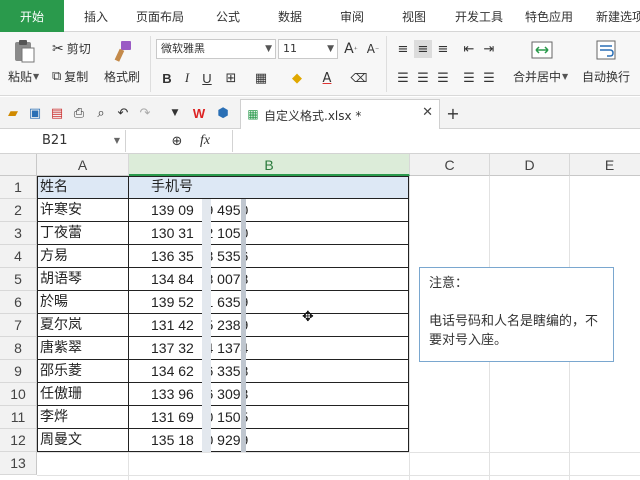 The height and width of the screenshot is (480, 640). I want to click on header-phone-cell: 手机号, so click(172, 187).